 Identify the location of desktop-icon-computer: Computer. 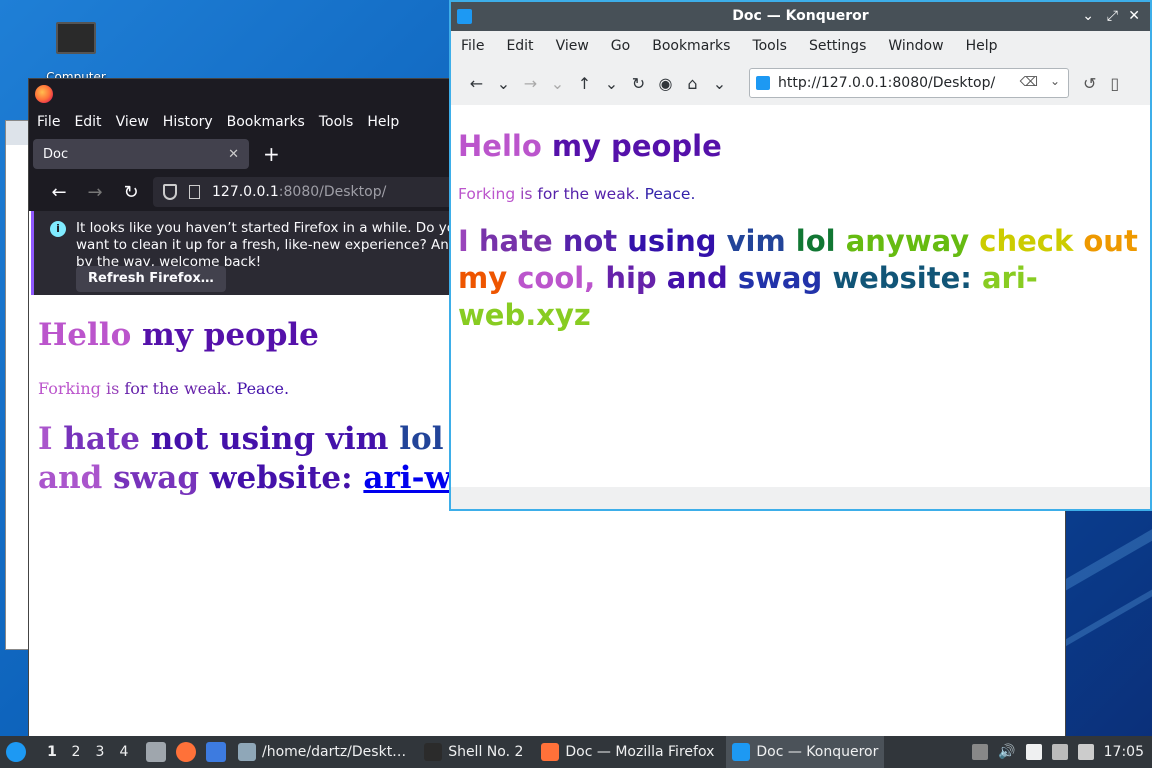
(76, 53).